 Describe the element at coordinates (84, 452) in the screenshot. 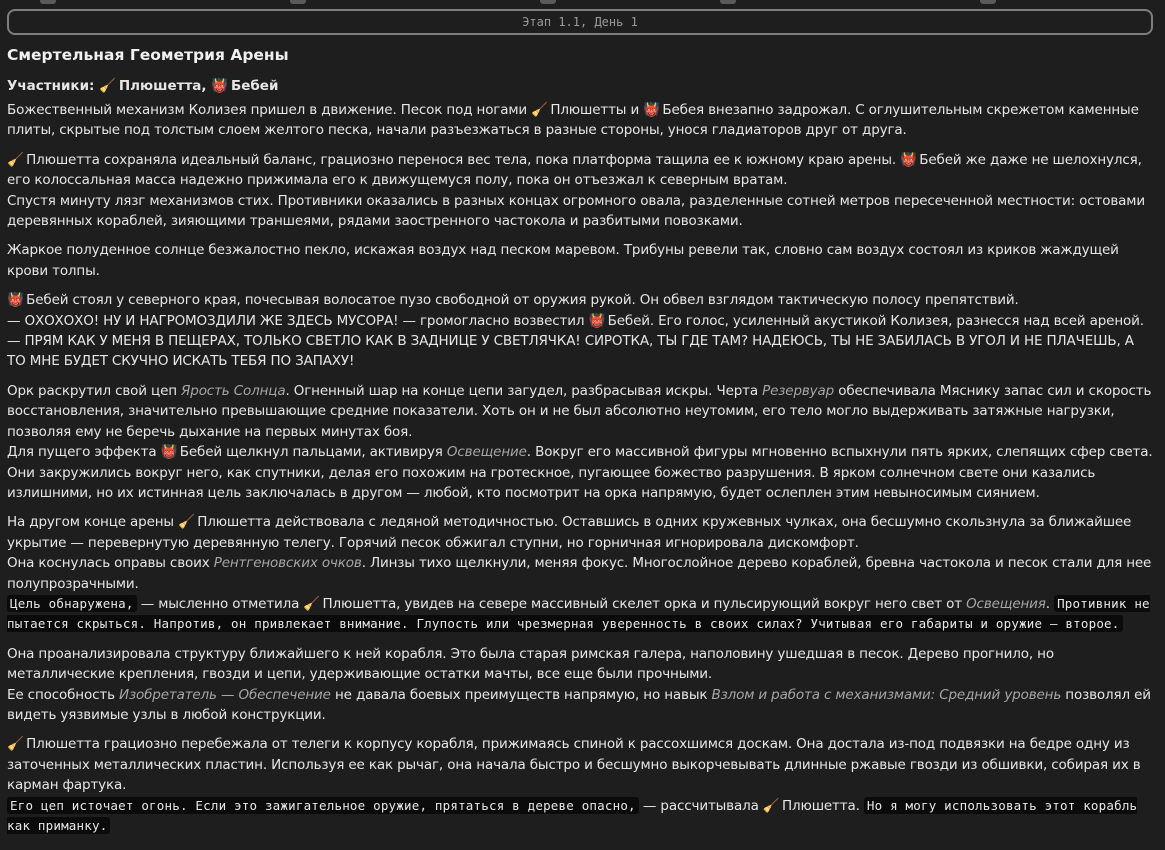

I see `text-span: Для пущего эффекта` at that location.